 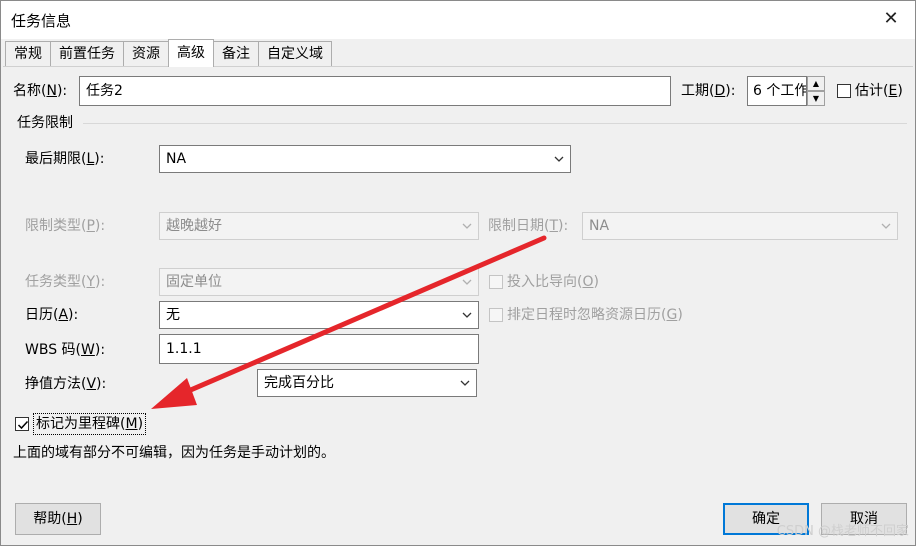 I want to click on calendar-value: 无, so click(x=173, y=315).